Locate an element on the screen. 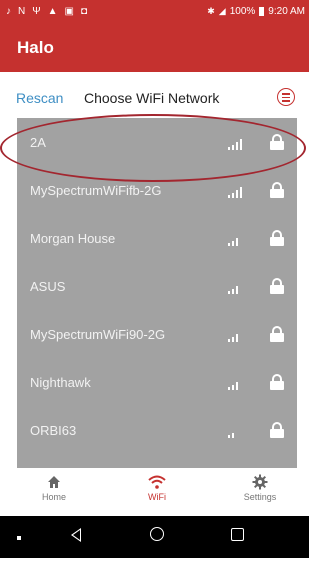  tab-settings: Settings is located at coordinates (260, 487).